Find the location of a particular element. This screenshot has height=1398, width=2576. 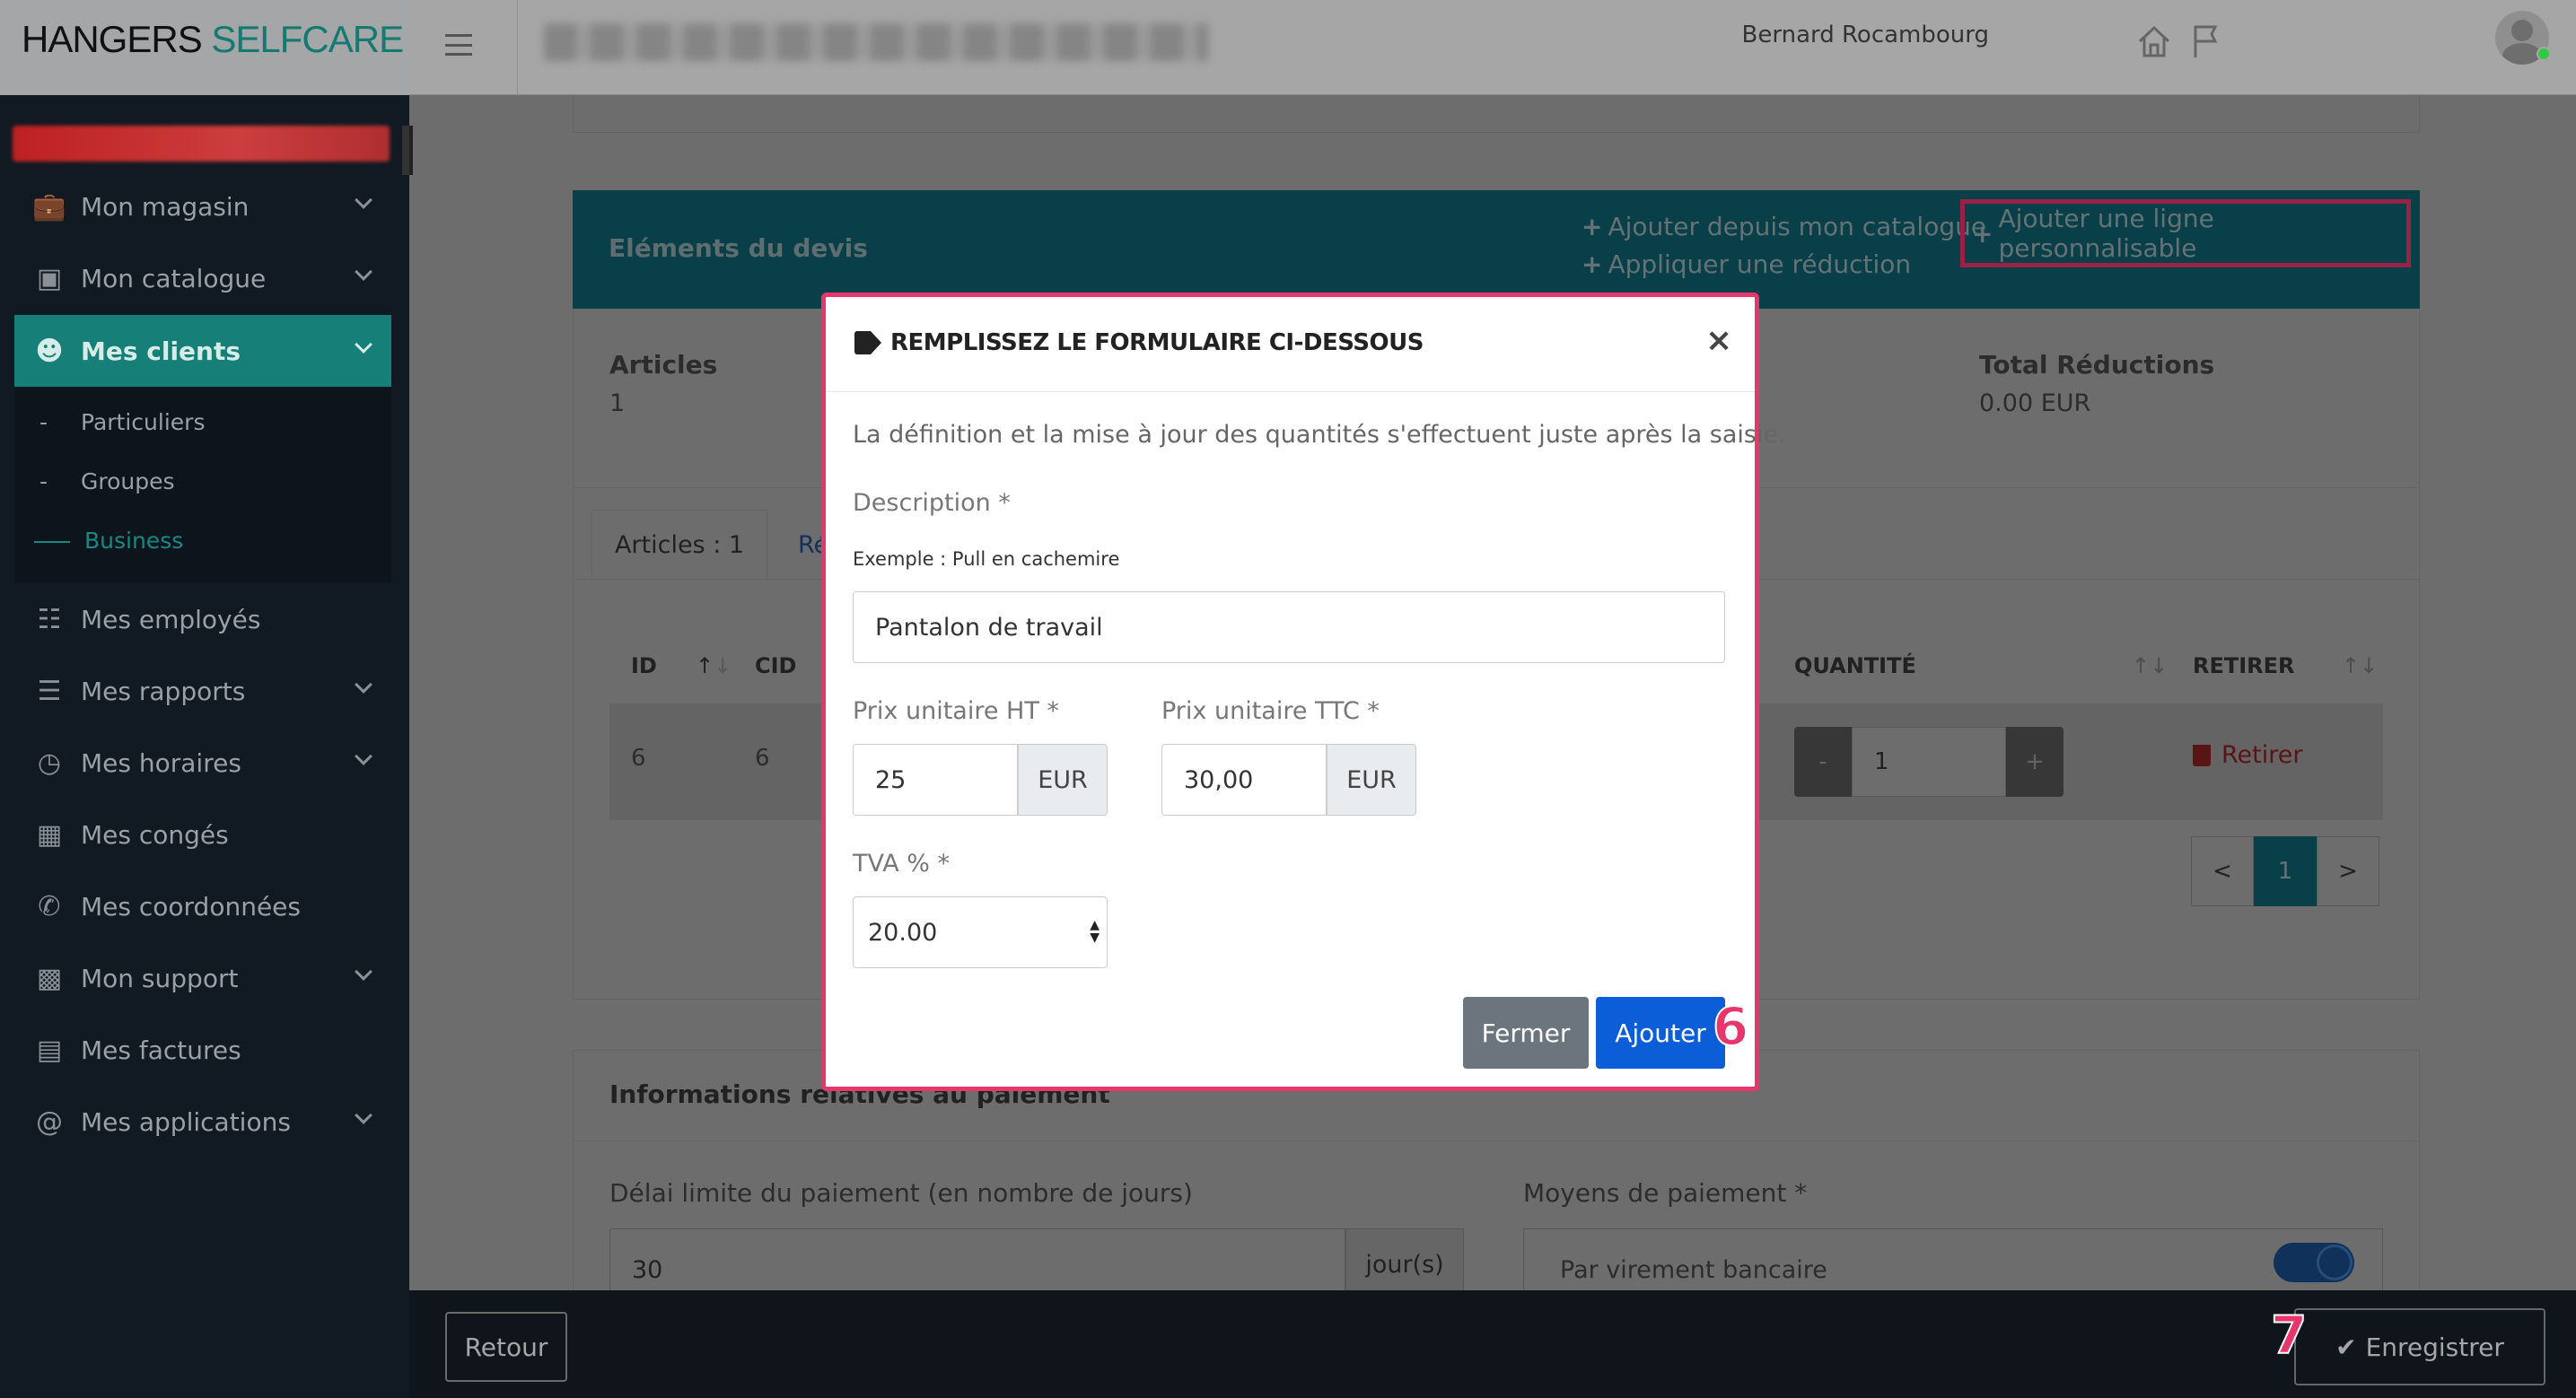

at-icon: @ is located at coordinates (49, 1121).